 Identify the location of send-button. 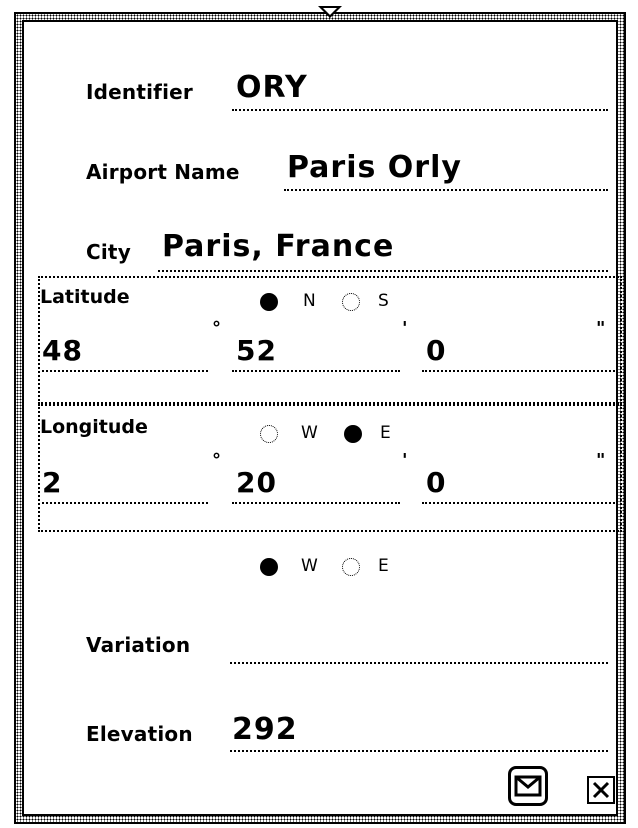
(528, 786).